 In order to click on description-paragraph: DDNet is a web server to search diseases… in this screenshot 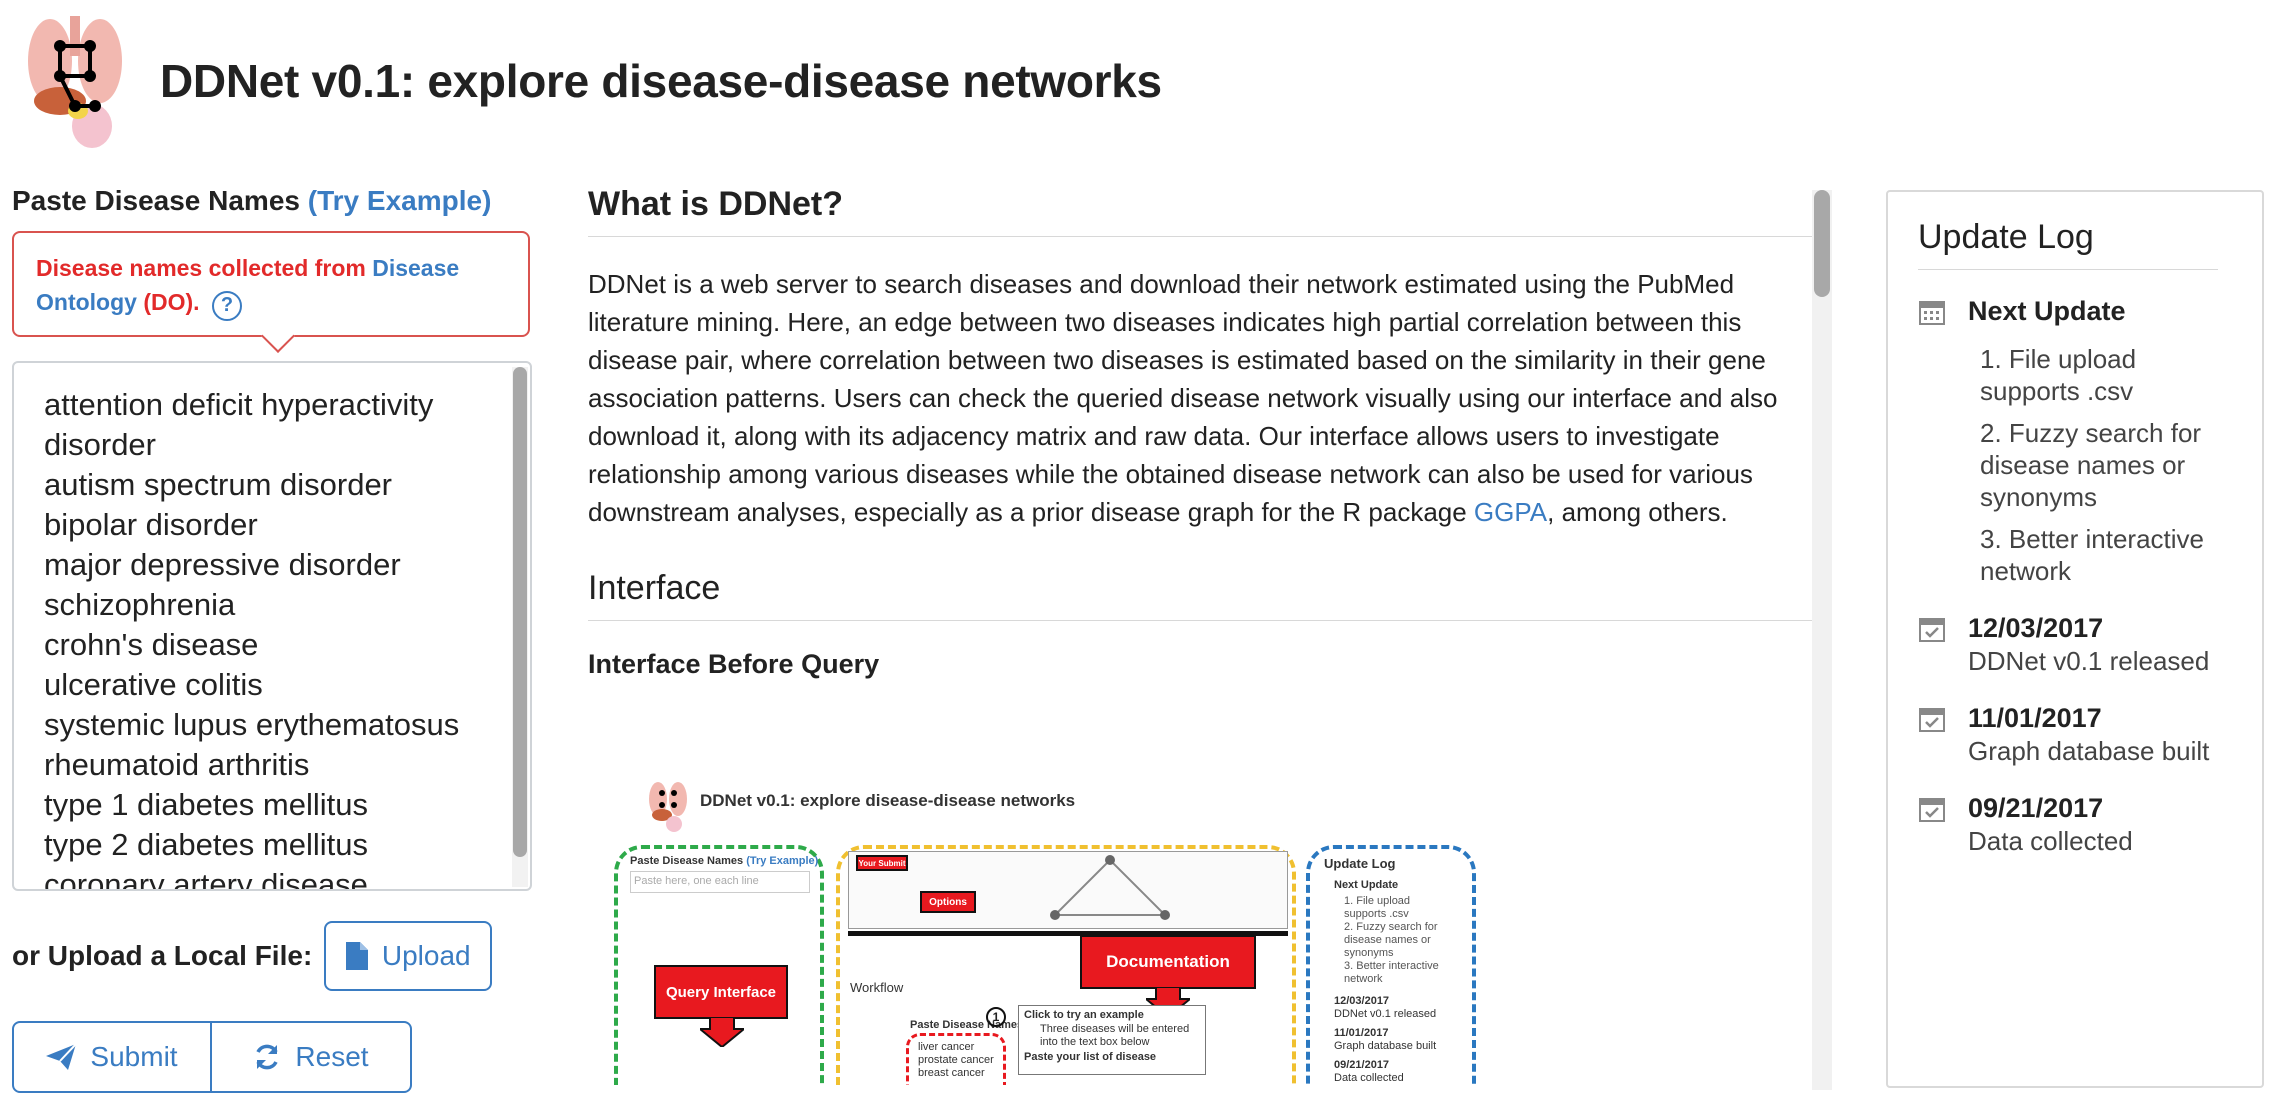, I will do `click(1183, 398)`.